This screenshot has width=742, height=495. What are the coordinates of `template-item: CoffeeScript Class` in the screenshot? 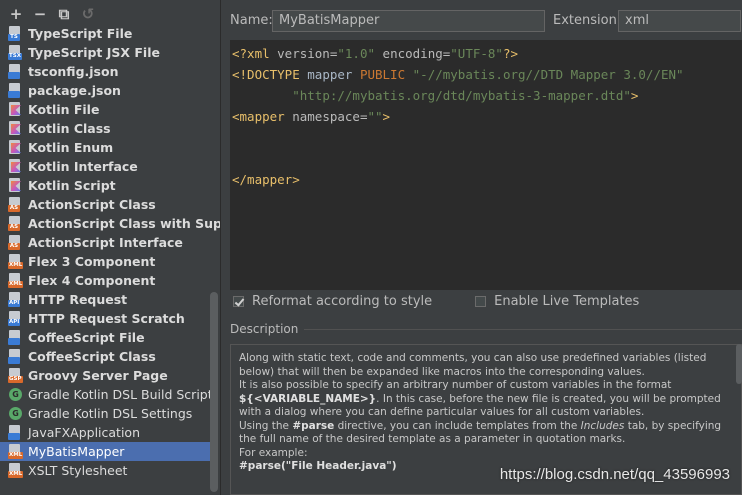 It's located at (105, 356).